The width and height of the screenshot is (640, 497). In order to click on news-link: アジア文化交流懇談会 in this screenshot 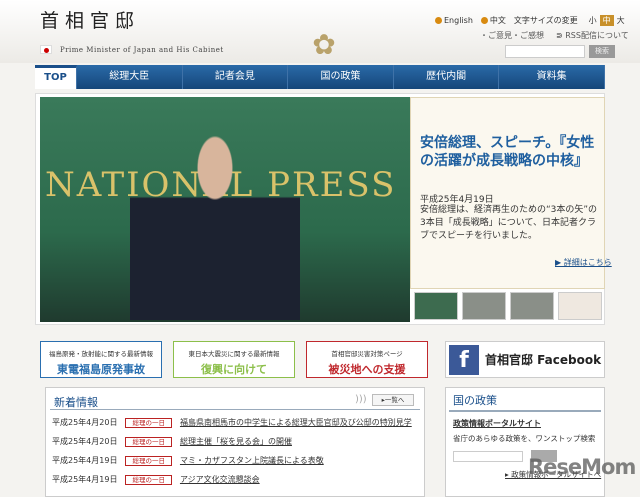, I will do `click(220, 479)`.